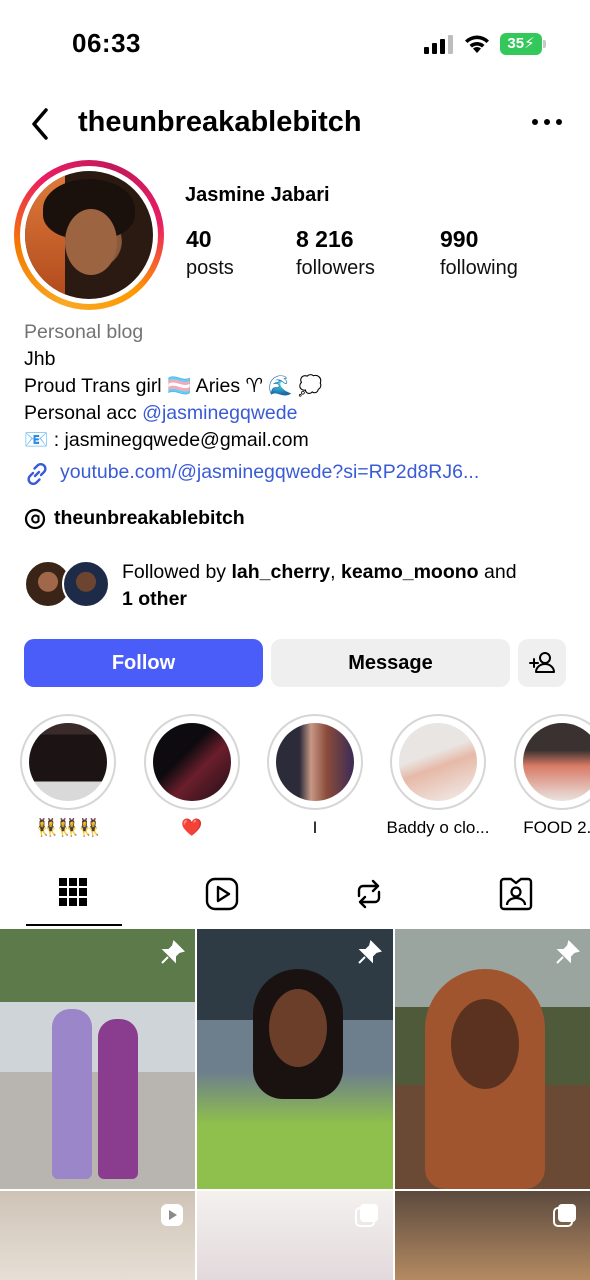 Image resolution: width=590 pixels, height=1280 pixels. Describe the element at coordinates (73, 892) in the screenshot. I see `grid-icon` at that location.